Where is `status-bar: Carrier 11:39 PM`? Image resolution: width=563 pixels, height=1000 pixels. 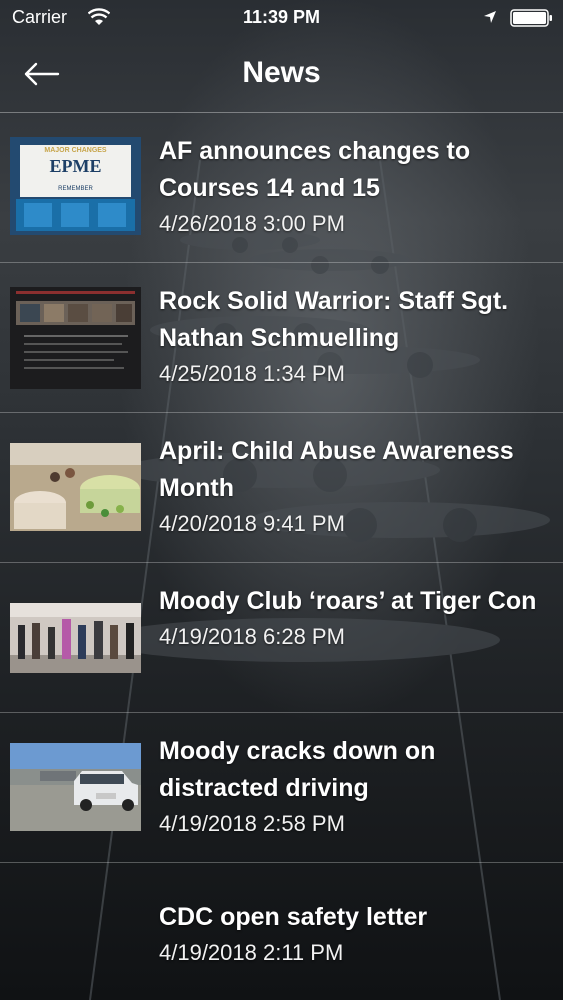
status-bar: Carrier 11:39 PM is located at coordinates (281, 18).